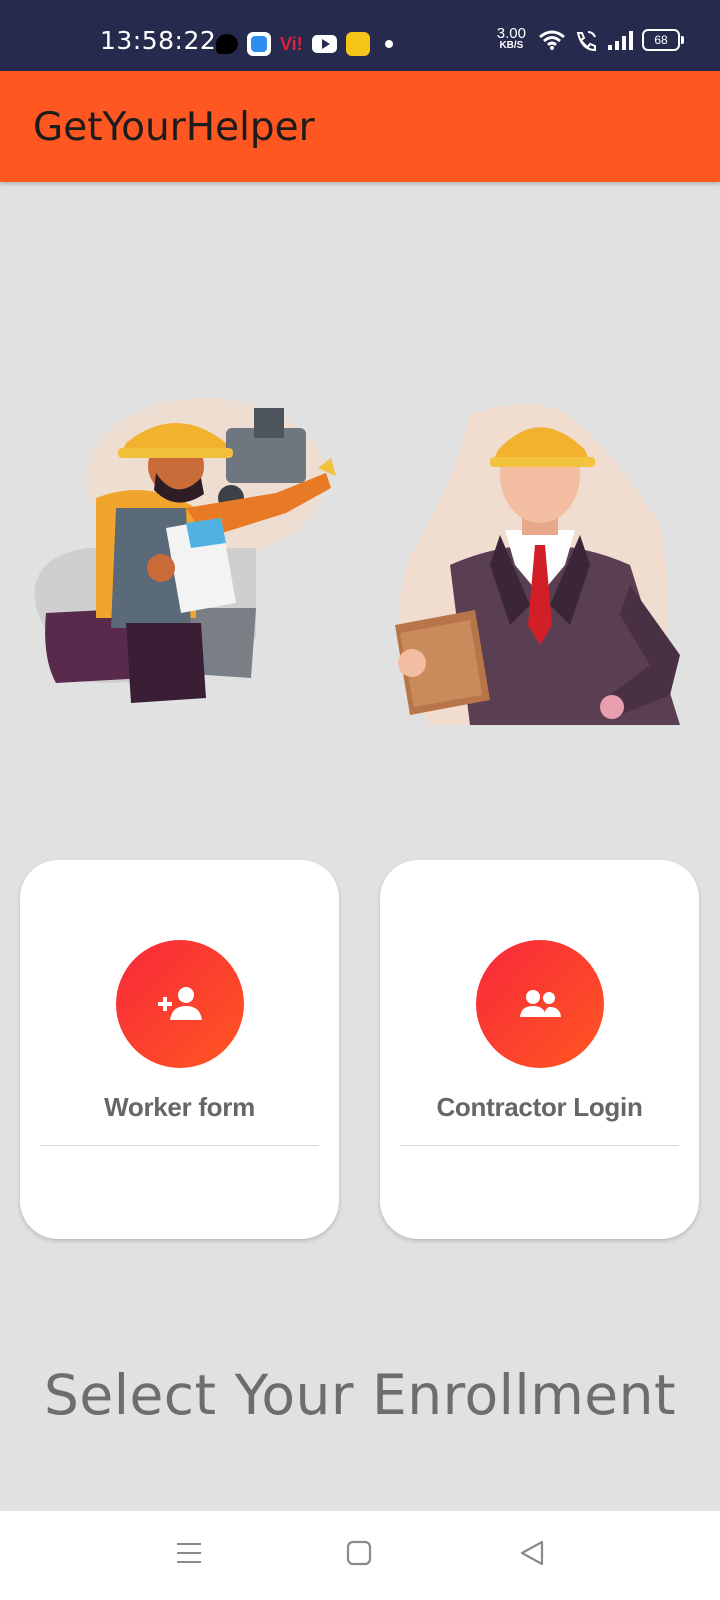  What do you see at coordinates (227, 44) in the screenshot?
I see `chat-icon` at bounding box center [227, 44].